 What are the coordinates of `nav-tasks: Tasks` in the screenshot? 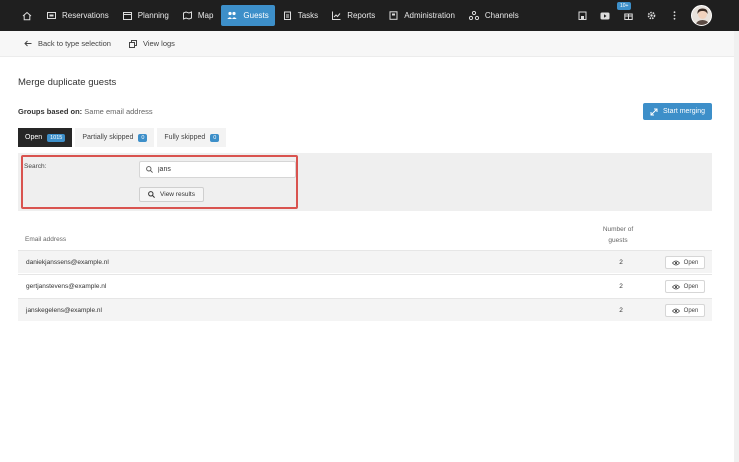 It's located at (300, 15).